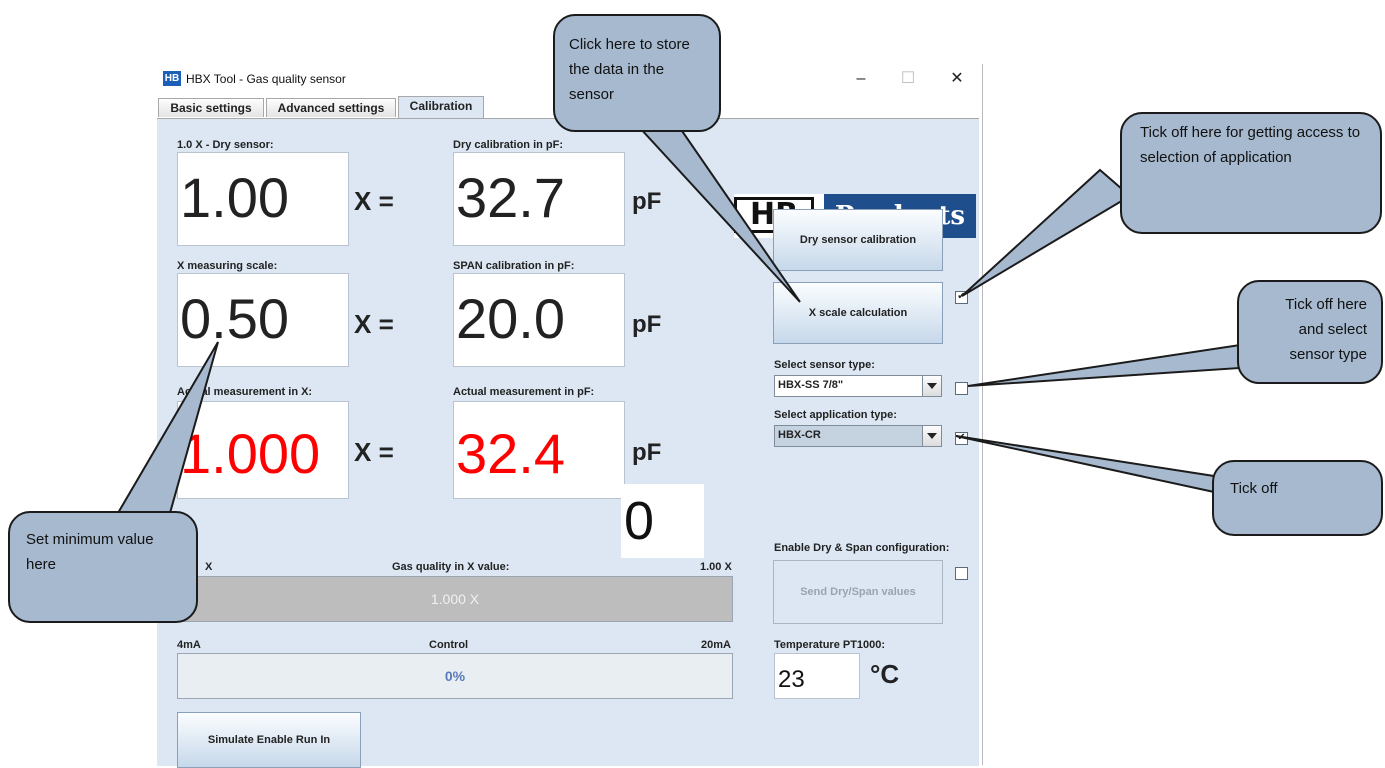 This screenshot has height=768, width=1385. Describe the element at coordinates (1085, 464) in the screenshot. I see `tickoff-callout-pointer` at that location.